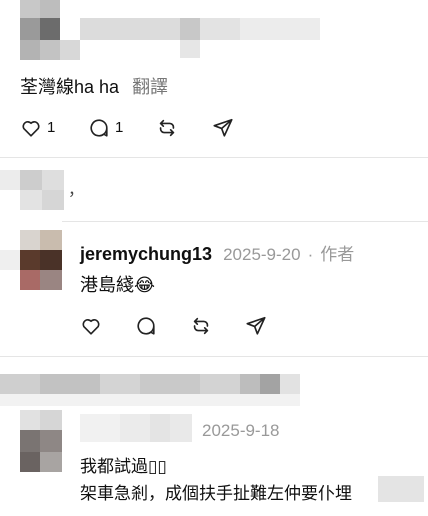  Describe the element at coordinates (337, 254) in the screenshot. I see `author-badge: 作者` at that location.